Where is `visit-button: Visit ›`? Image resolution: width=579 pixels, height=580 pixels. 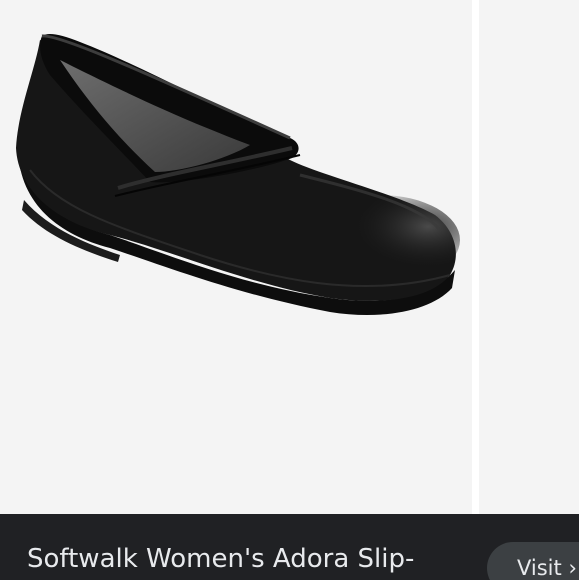 visit-button: Visit › is located at coordinates (533, 561).